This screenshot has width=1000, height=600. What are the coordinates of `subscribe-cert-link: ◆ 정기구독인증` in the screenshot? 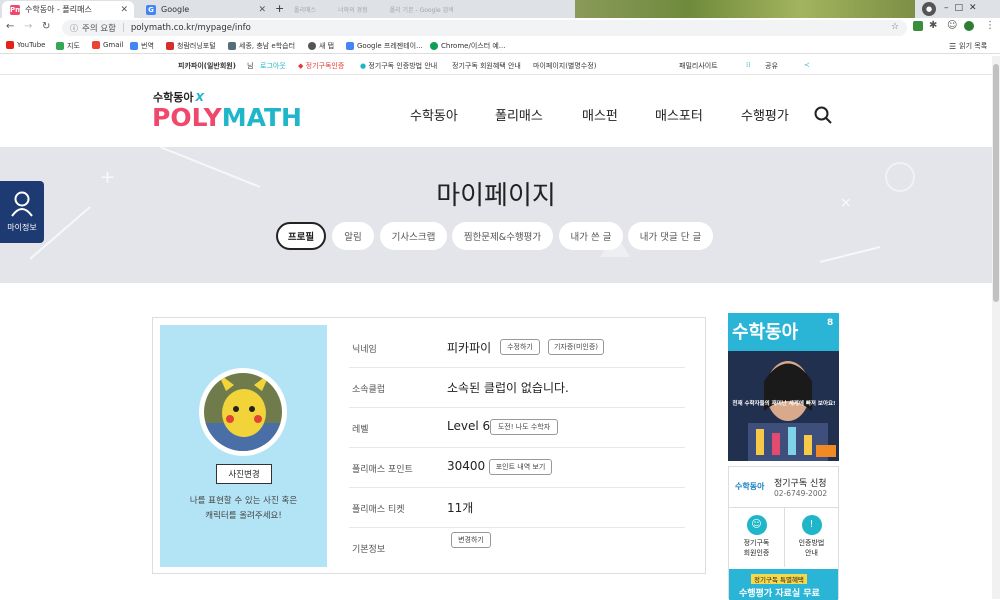 It's located at (321, 66).